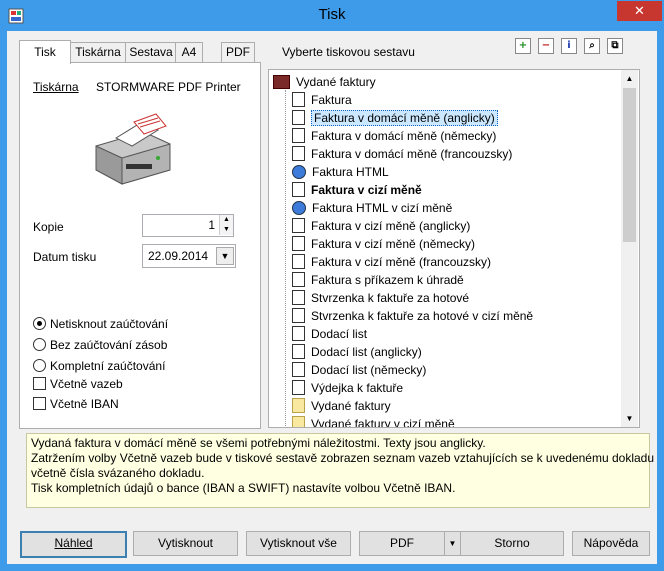 The width and height of the screenshot is (664, 571). What do you see at coordinates (238, 52) in the screenshot?
I see `tab-pdf: PDF` at bounding box center [238, 52].